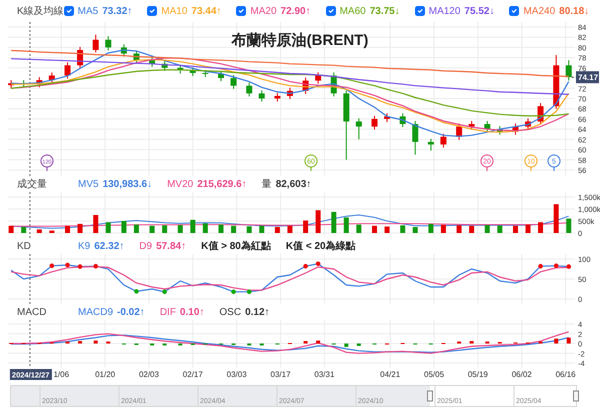 Image resolution: width=600 pixels, height=413 pixels. Describe the element at coordinates (40, 11) in the screenshot. I see `section-label: K線及均線` at that location.